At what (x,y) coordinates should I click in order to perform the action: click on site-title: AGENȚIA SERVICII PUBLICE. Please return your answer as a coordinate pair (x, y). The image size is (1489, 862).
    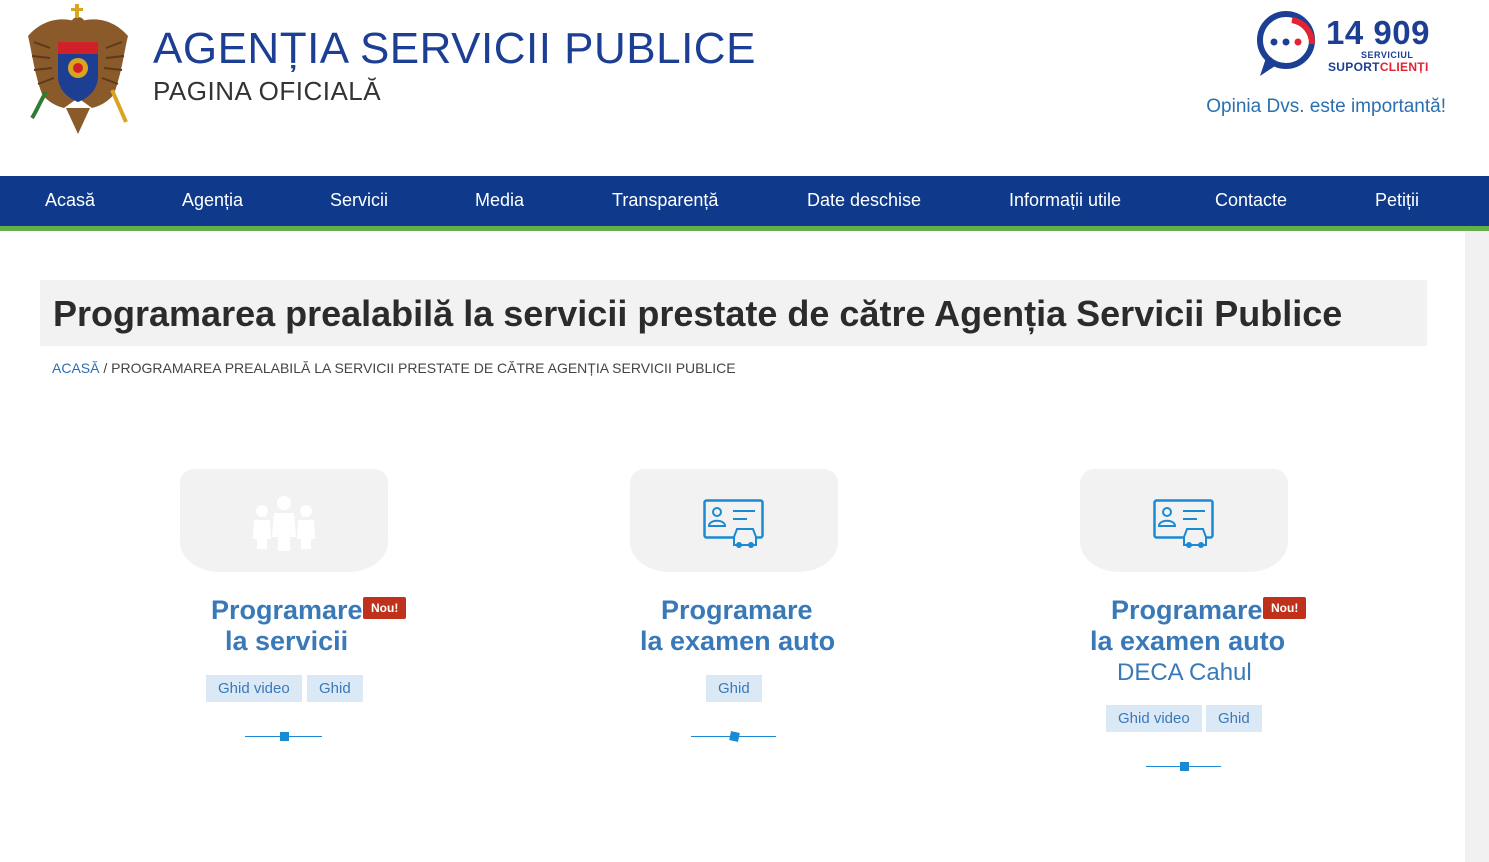
    Looking at the image, I should click on (454, 49).